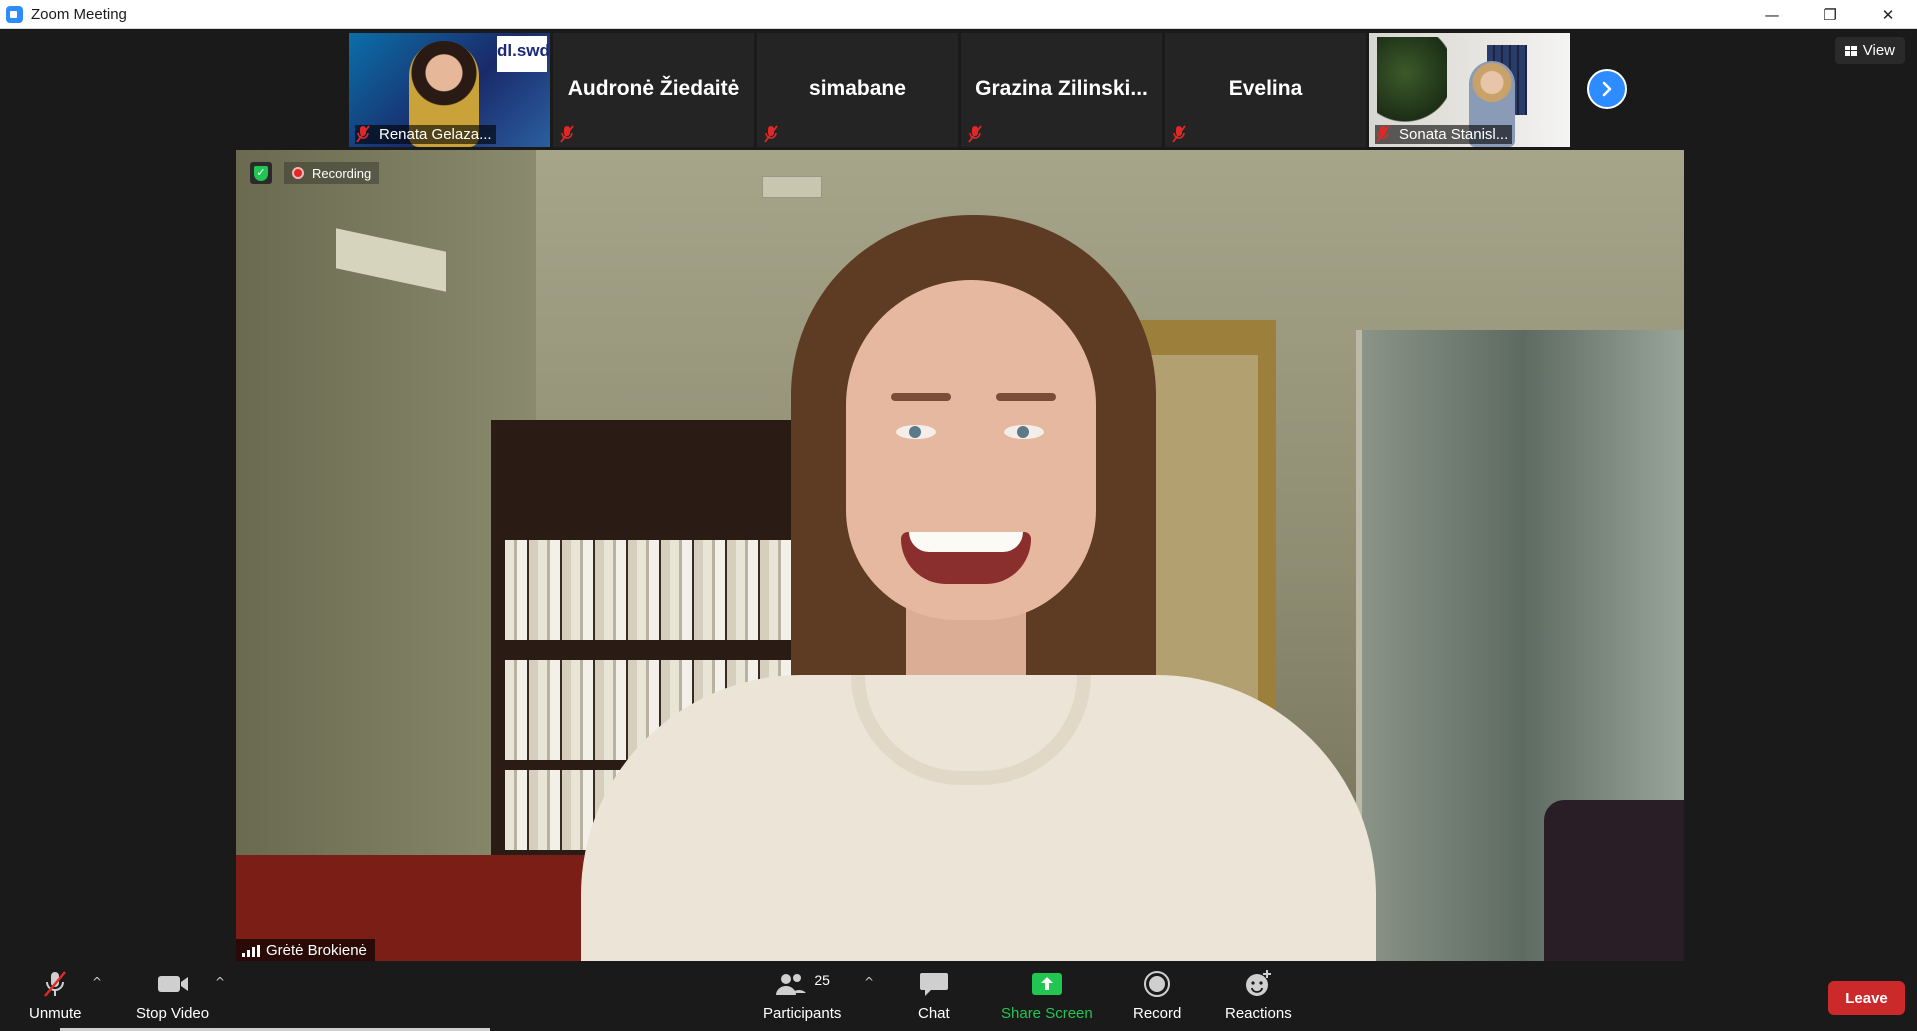 The width and height of the screenshot is (1917, 1031). I want to click on check-icon: ✓, so click(261, 173).